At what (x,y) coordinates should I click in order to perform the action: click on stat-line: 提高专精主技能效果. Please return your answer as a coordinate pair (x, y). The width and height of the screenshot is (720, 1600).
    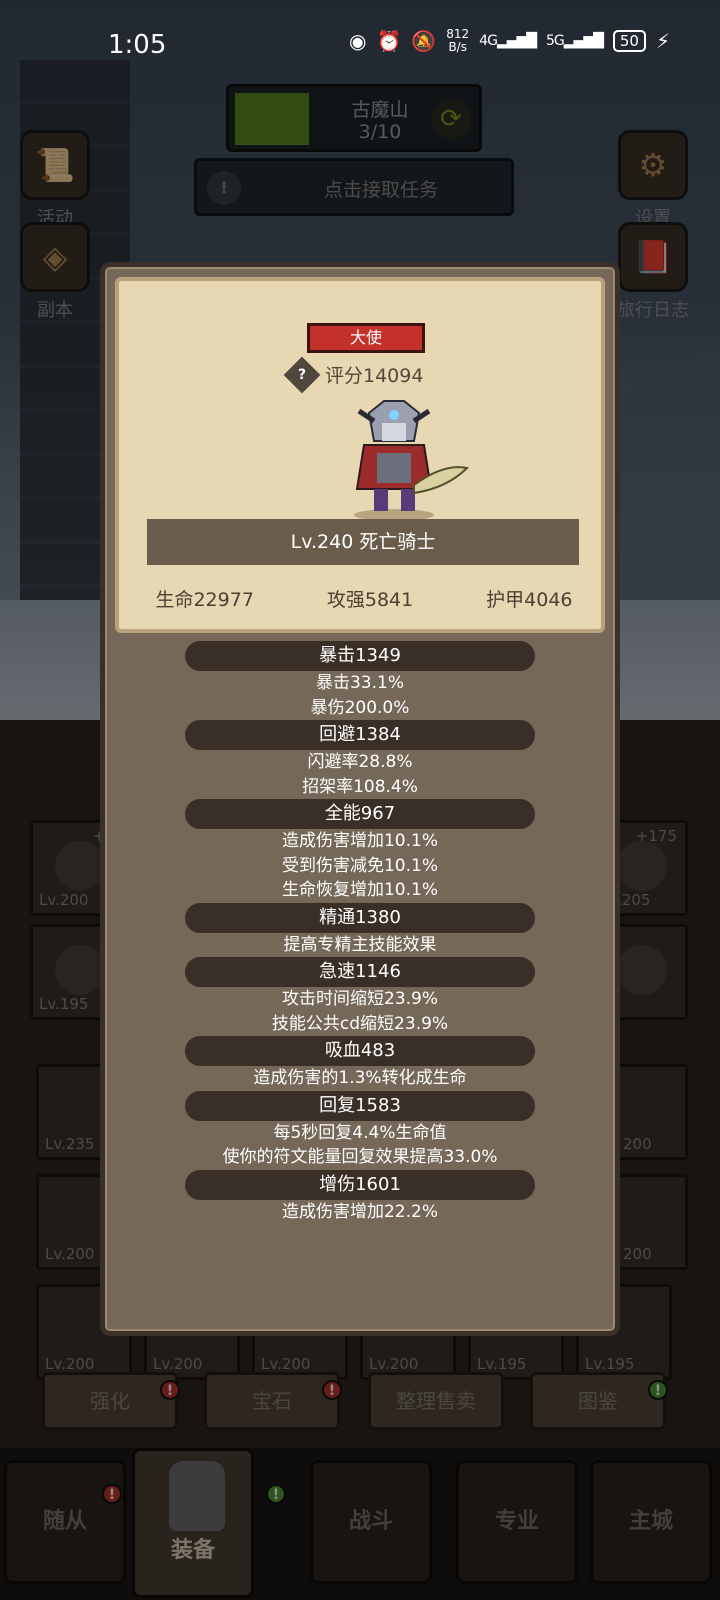
    Looking at the image, I should click on (360, 944).